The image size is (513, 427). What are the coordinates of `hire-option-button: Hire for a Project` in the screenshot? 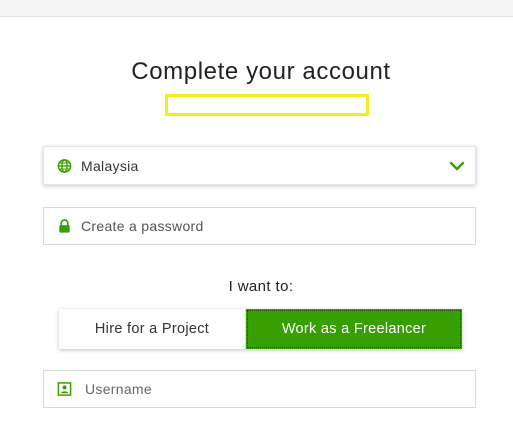 It's located at (152, 329).